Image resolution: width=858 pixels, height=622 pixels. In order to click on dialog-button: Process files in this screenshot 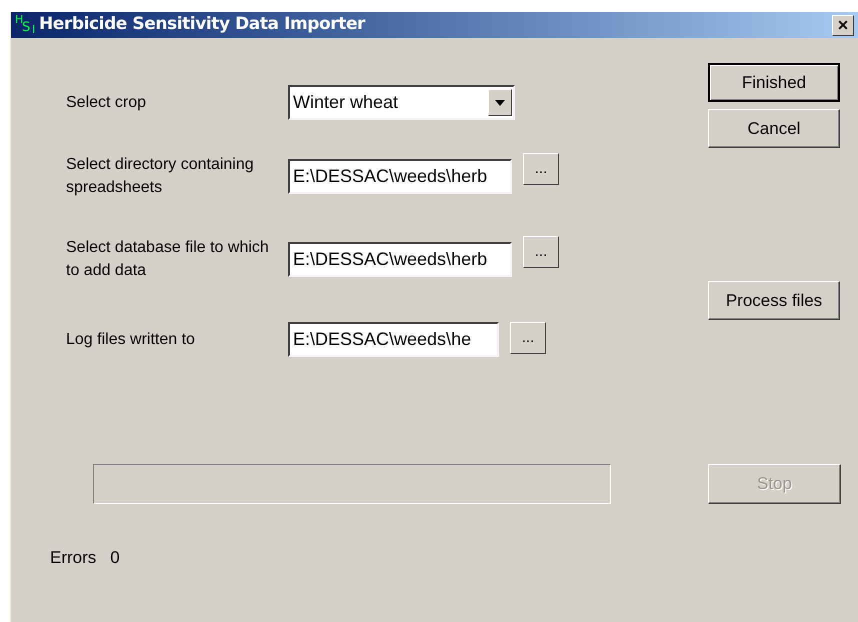, I will do `click(774, 300)`.